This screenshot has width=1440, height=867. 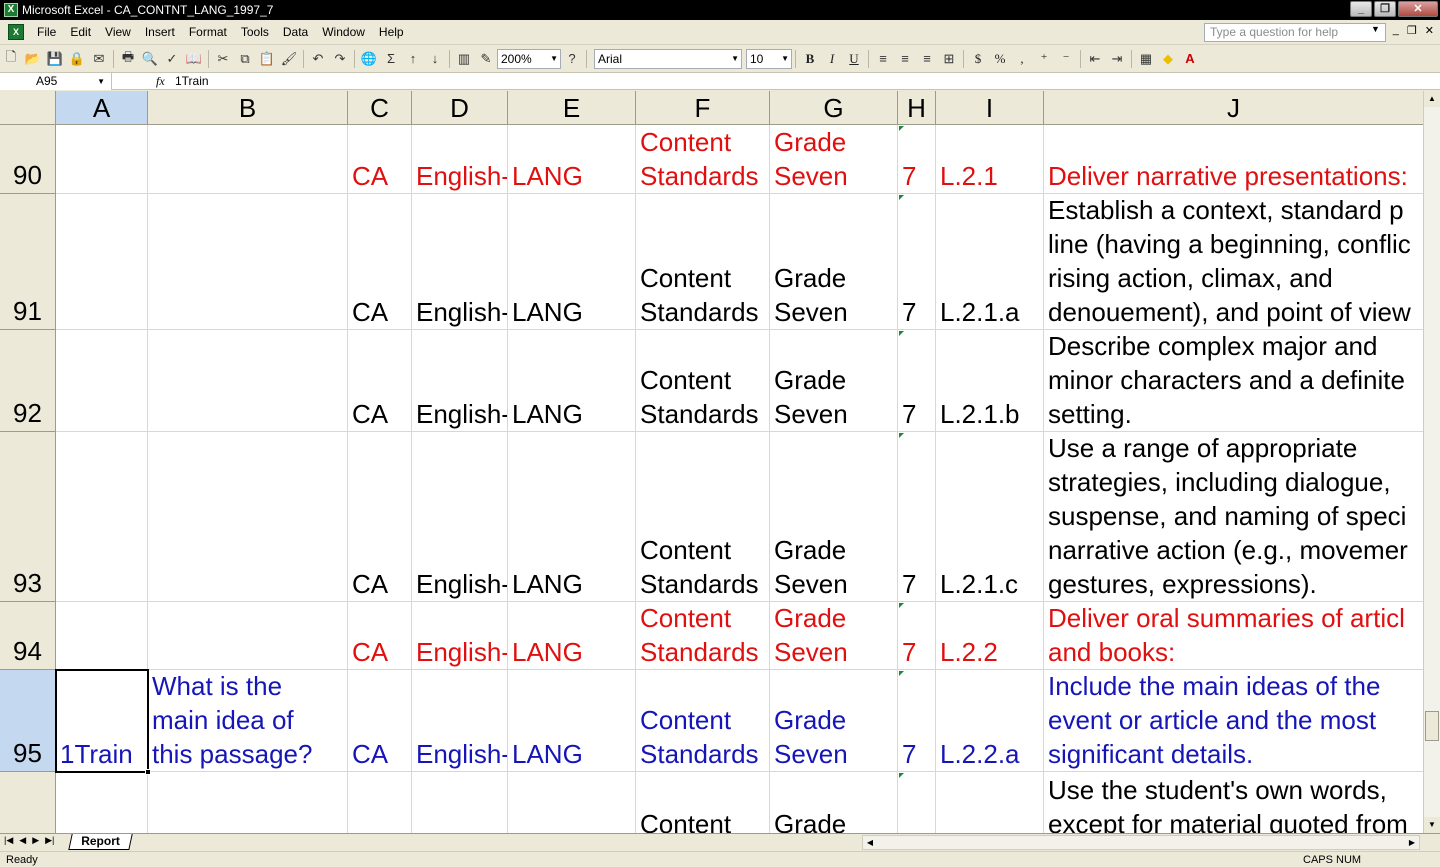 What do you see at coordinates (1432, 825) in the screenshot?
I see `scroll-down-icon: ▼` at bounding box center [1432, 825].